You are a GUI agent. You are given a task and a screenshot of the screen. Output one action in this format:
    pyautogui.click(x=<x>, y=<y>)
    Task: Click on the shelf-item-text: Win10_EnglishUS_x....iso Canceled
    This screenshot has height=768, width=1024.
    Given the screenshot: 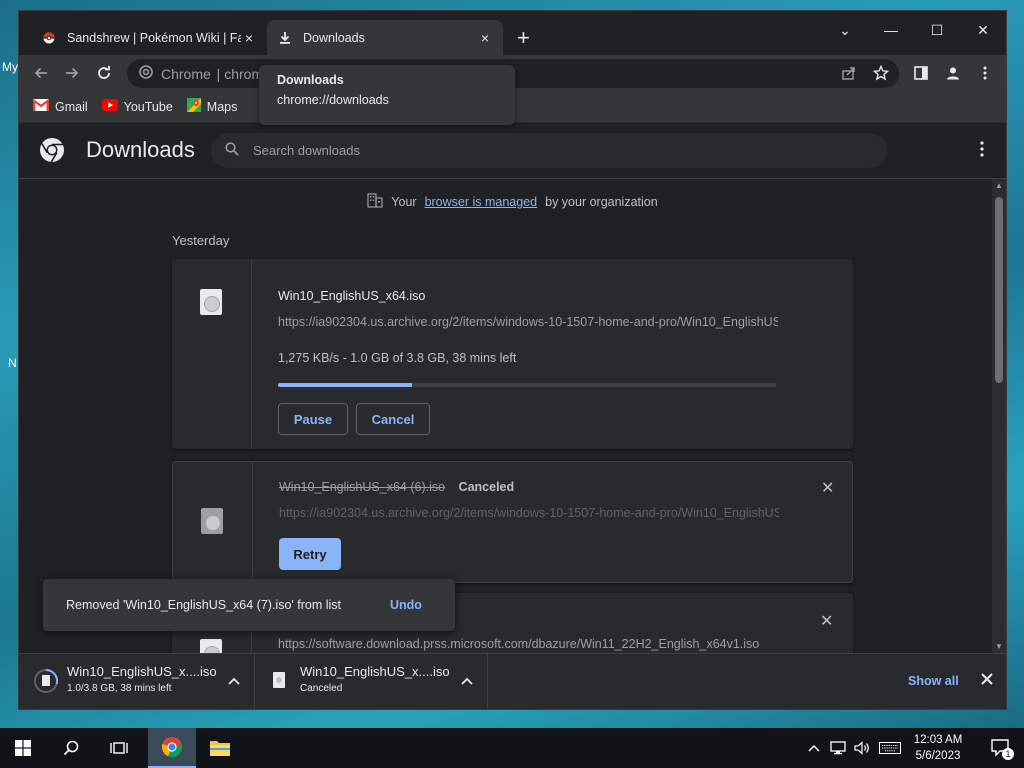 What is the action you would take?
    pyautogui.click(x=375, y=679)
    